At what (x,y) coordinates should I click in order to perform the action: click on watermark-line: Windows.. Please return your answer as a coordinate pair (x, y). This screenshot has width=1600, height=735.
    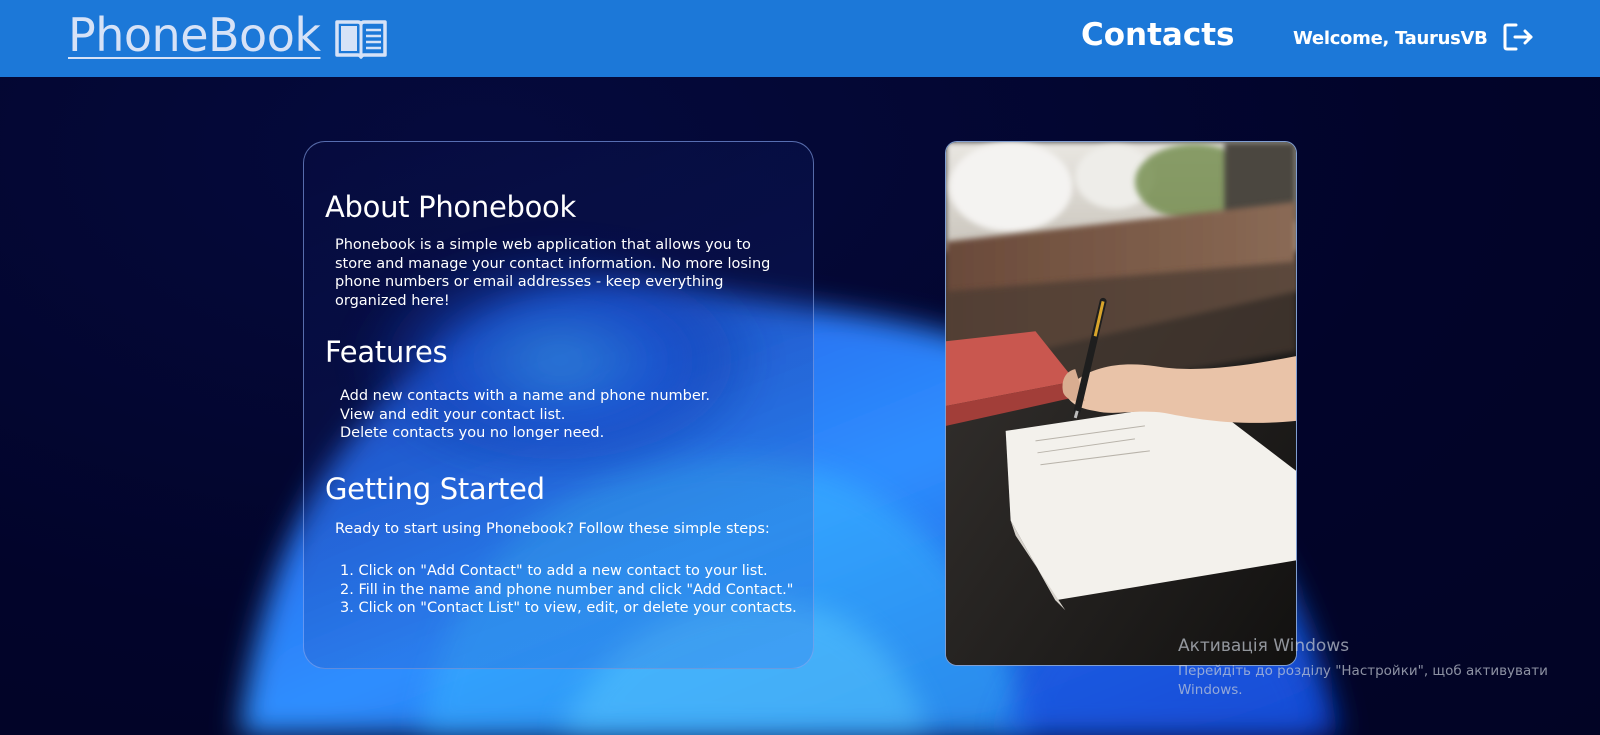
    Looking at the image, I should click on (1210, 690).